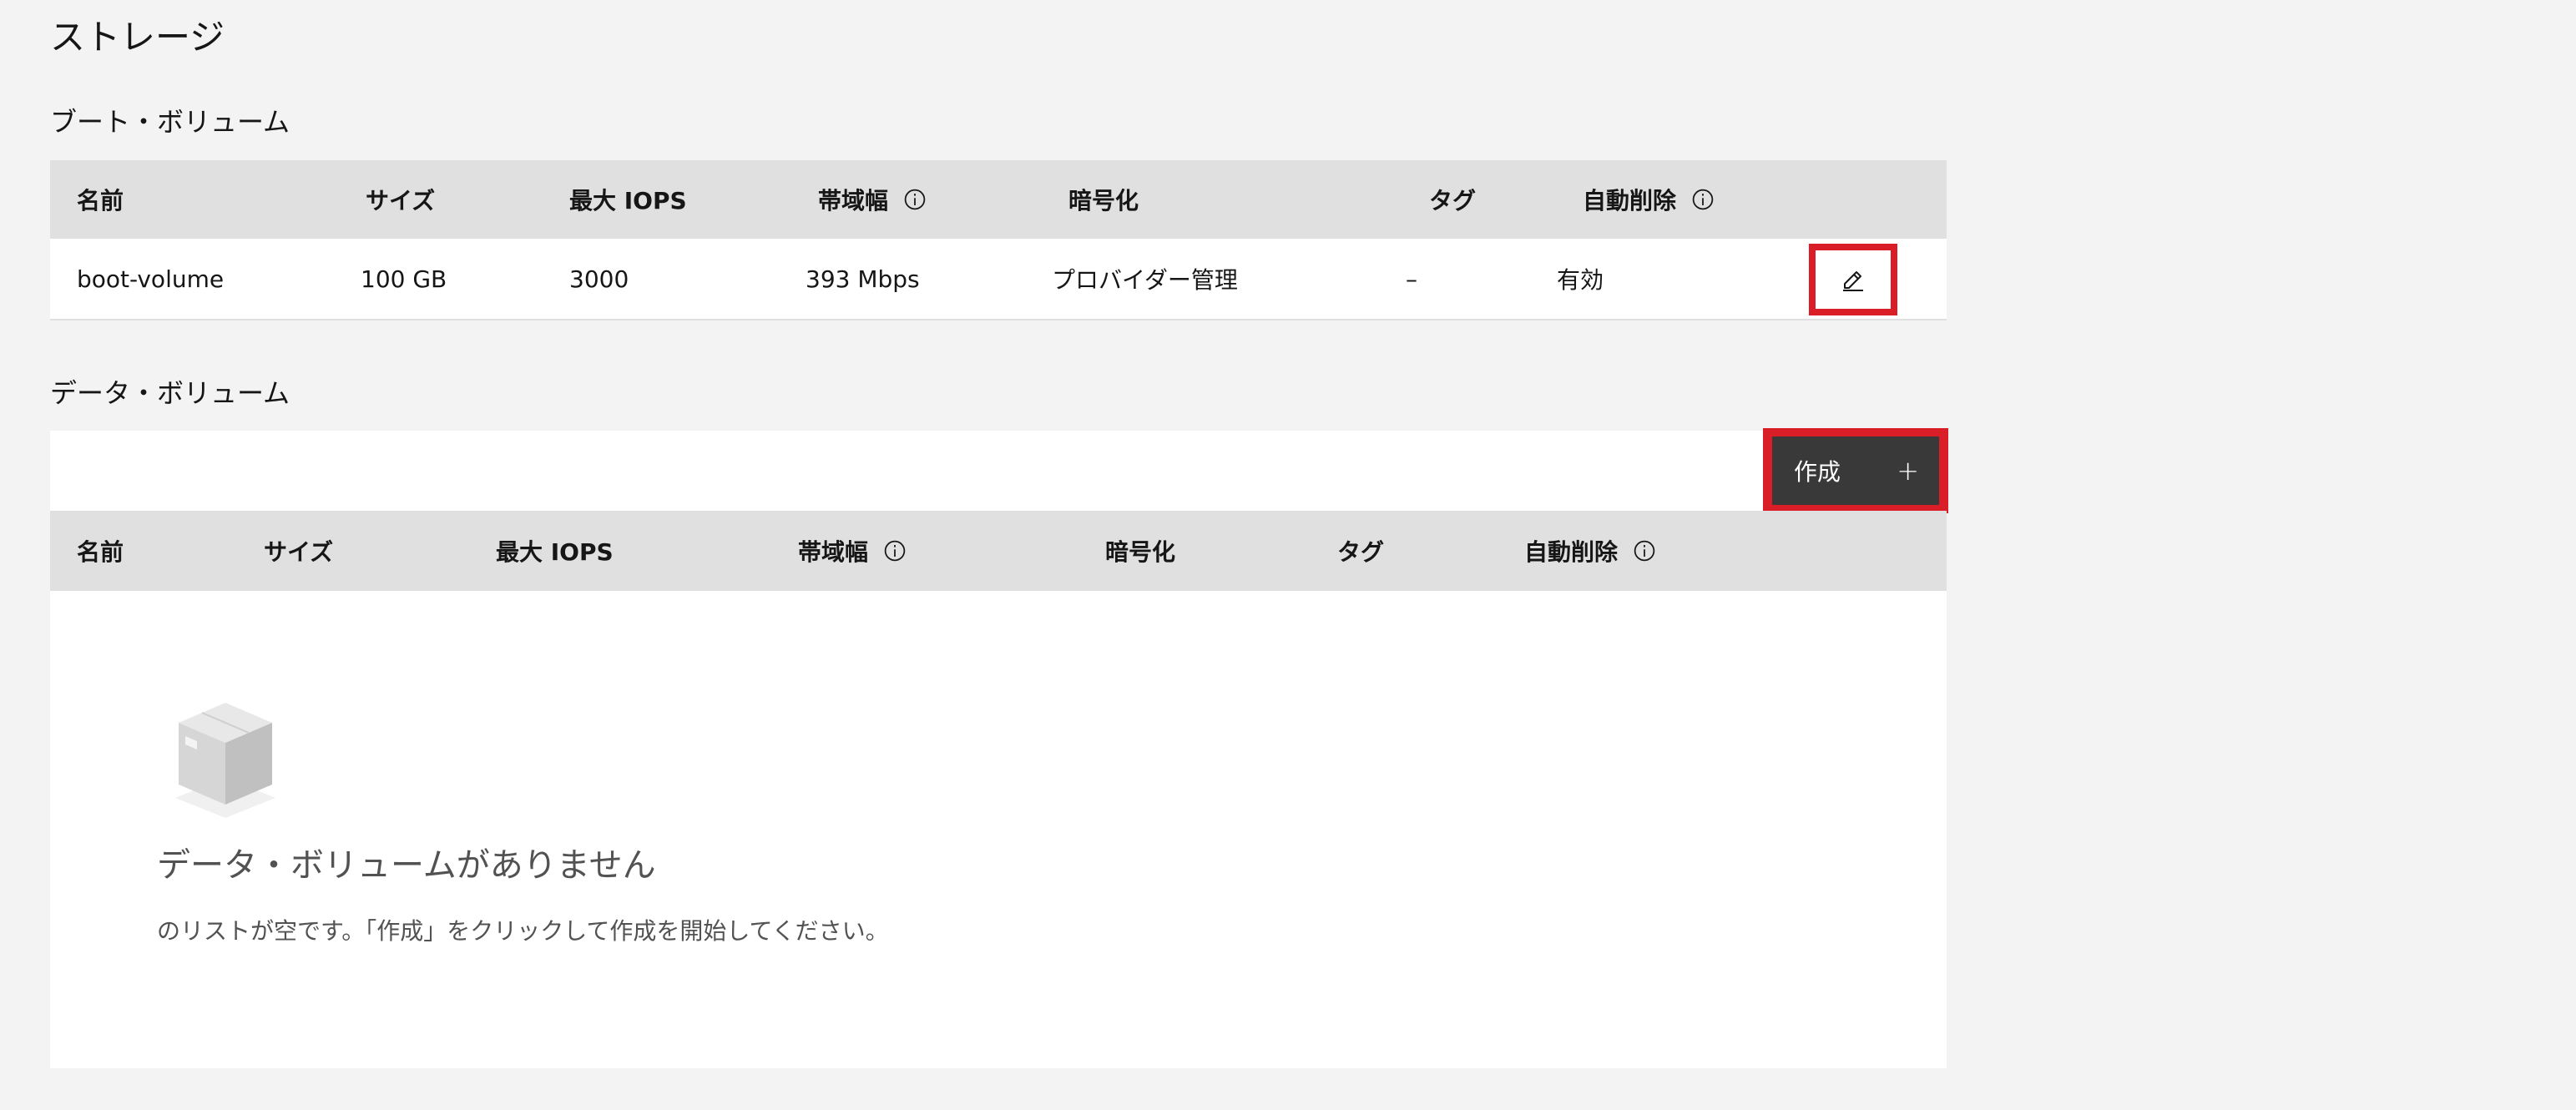  What do you see at coordinates (998, 551) in the screenshot?
I see `data-volume-table-header: 名前 サイズ 最大 IOPS 帯域幅 暗号化 タグ 自動削除` at bounding box center [998, 551].